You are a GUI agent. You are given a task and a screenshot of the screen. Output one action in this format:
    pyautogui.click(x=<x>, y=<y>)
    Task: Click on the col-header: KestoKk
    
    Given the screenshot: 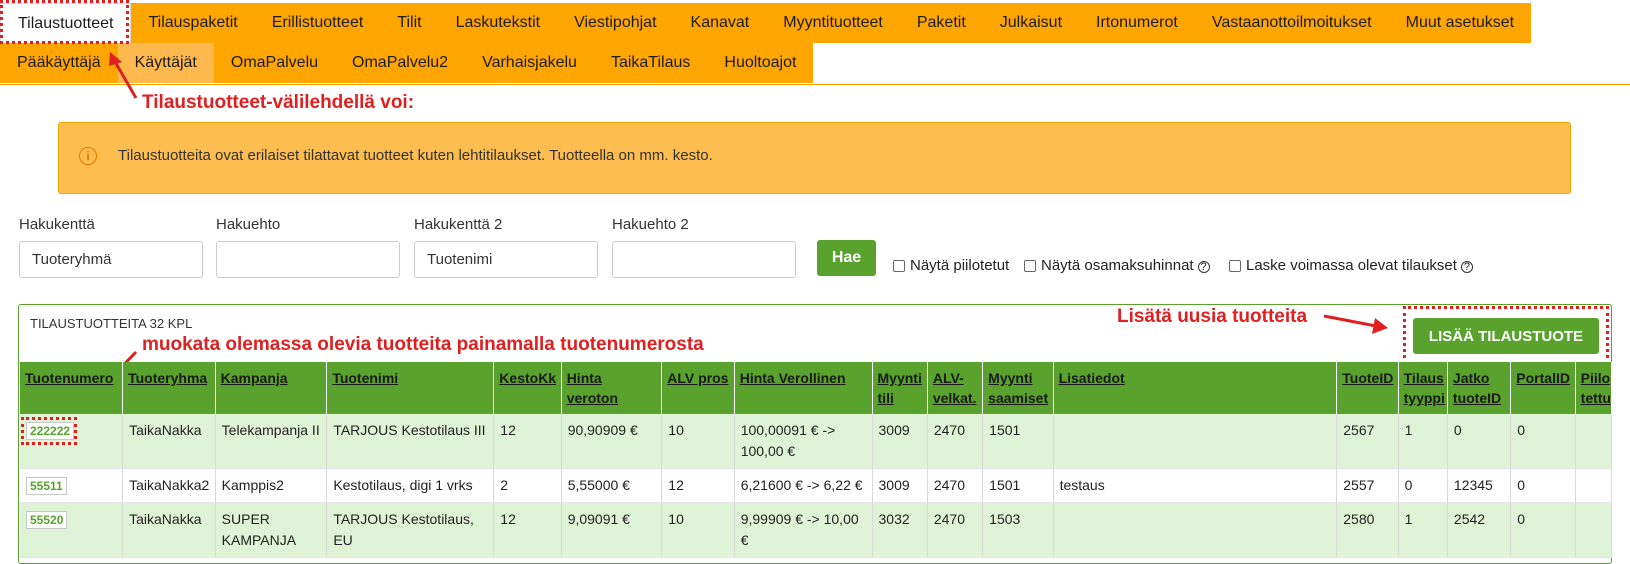 What is the action you would take?
    pyautogui.click(x=527, y=388)
    